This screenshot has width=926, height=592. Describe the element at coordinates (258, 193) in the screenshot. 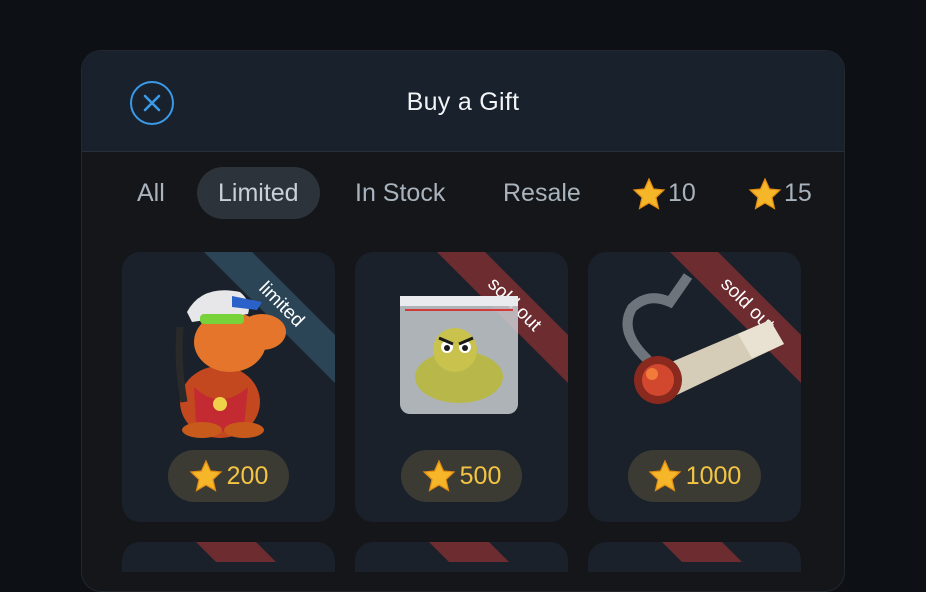

I see `tab-limited: Limited` at that location.